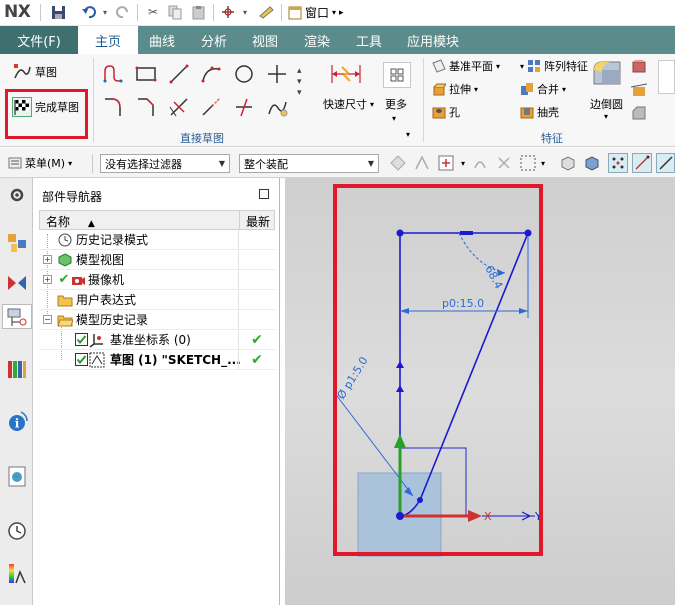 Image resolution: width=675 pixels, height=605 pixels. I want to click on tree-row-sketch: 草图 (1) "SKETCH_... ✔, so click(157, 360).